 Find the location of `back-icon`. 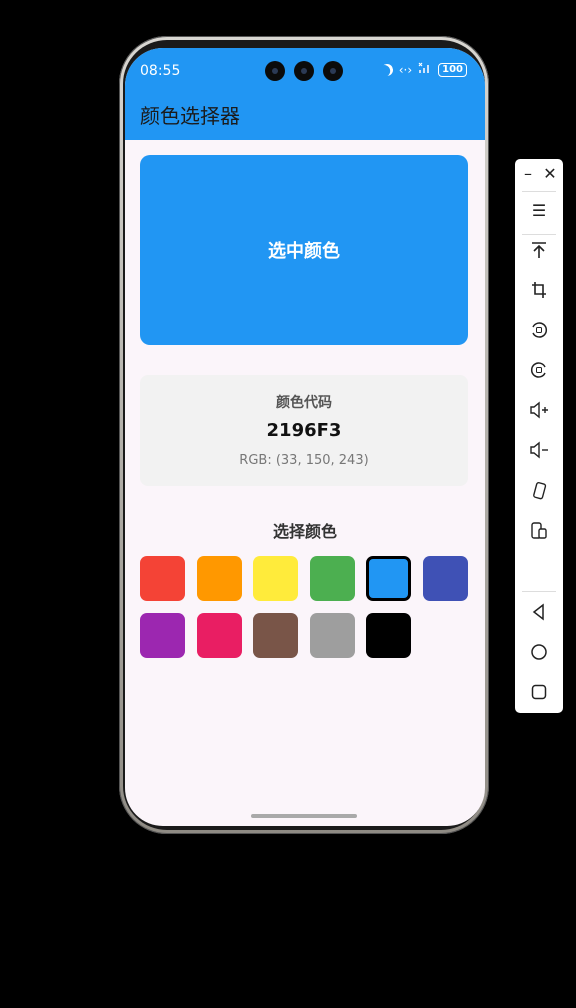

back-icon is located at coordinates (539, 614).